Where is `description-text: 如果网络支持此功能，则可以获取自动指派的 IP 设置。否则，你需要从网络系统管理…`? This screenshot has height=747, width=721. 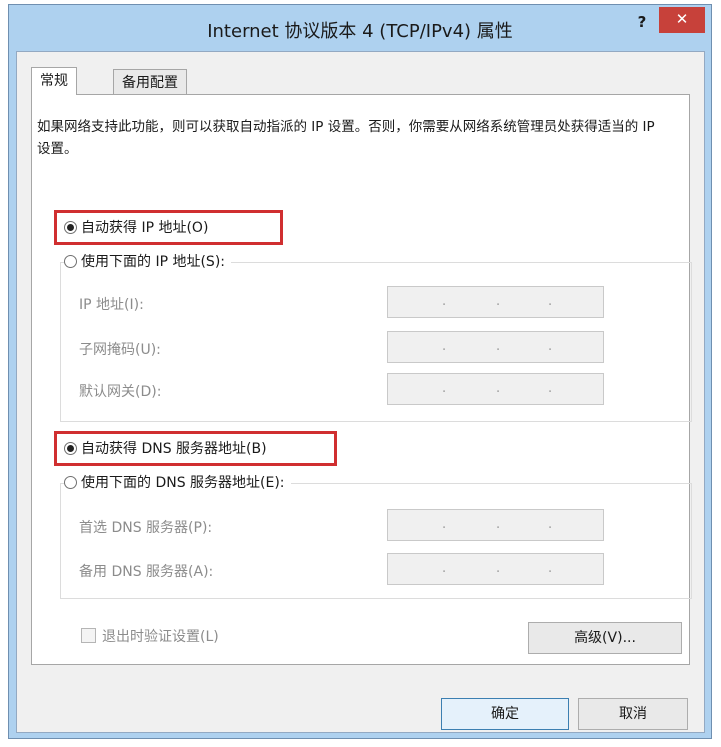
description-text: 如果网络支持此功能，则可以获取自动指派的 IP 设置。否则，你需要从网络系统管理… is located at coordinates (346, 138).